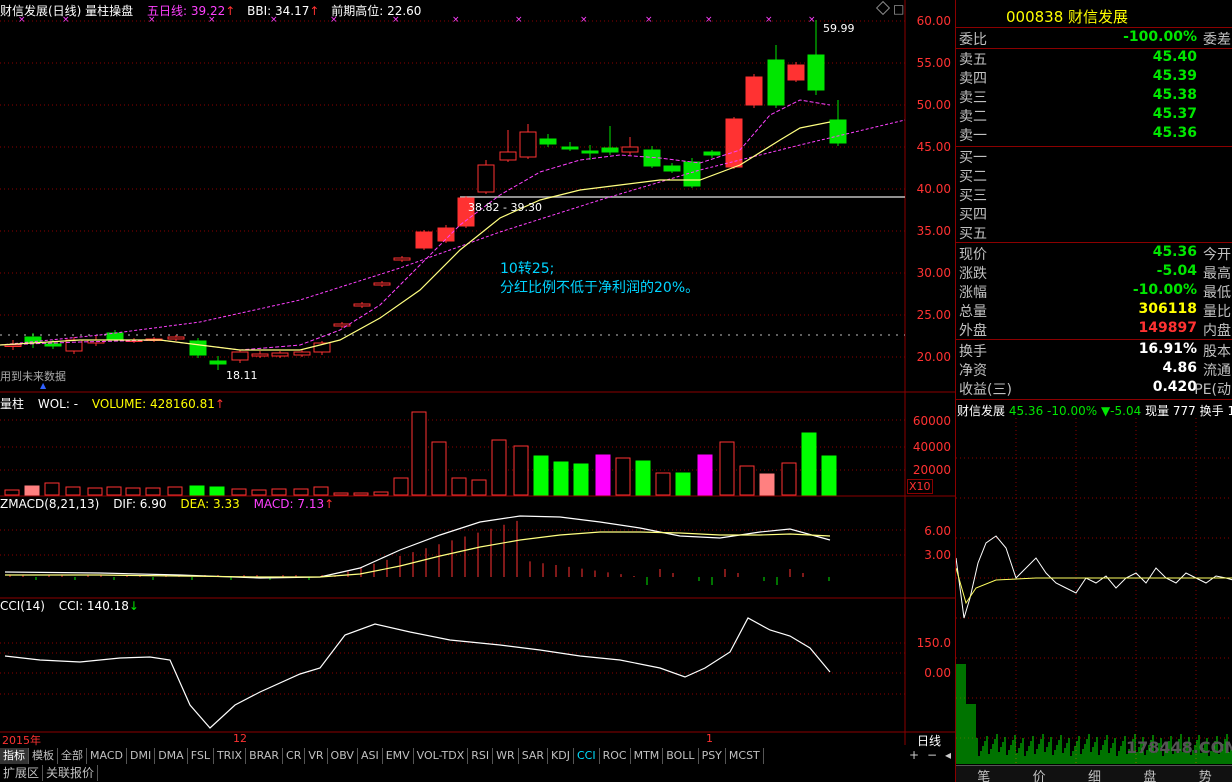 This screenshot has height=782, width=1232. Describe the element at coordinates (933, 315) in the screenshot. I see `price-tick: 25.00` at that location.